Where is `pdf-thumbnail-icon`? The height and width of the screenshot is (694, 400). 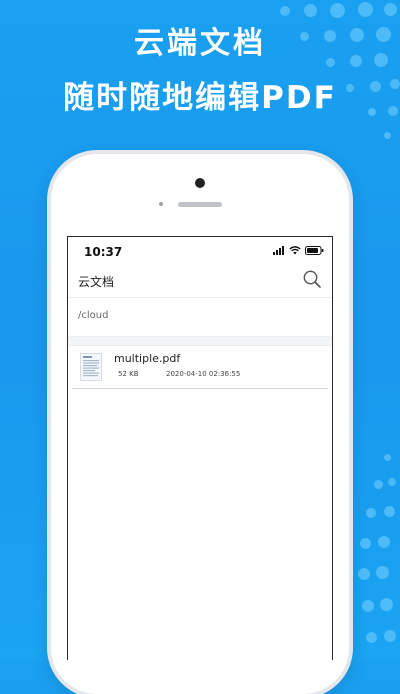
pdf-thumbnail-icon is located at coordinates (91, 367).